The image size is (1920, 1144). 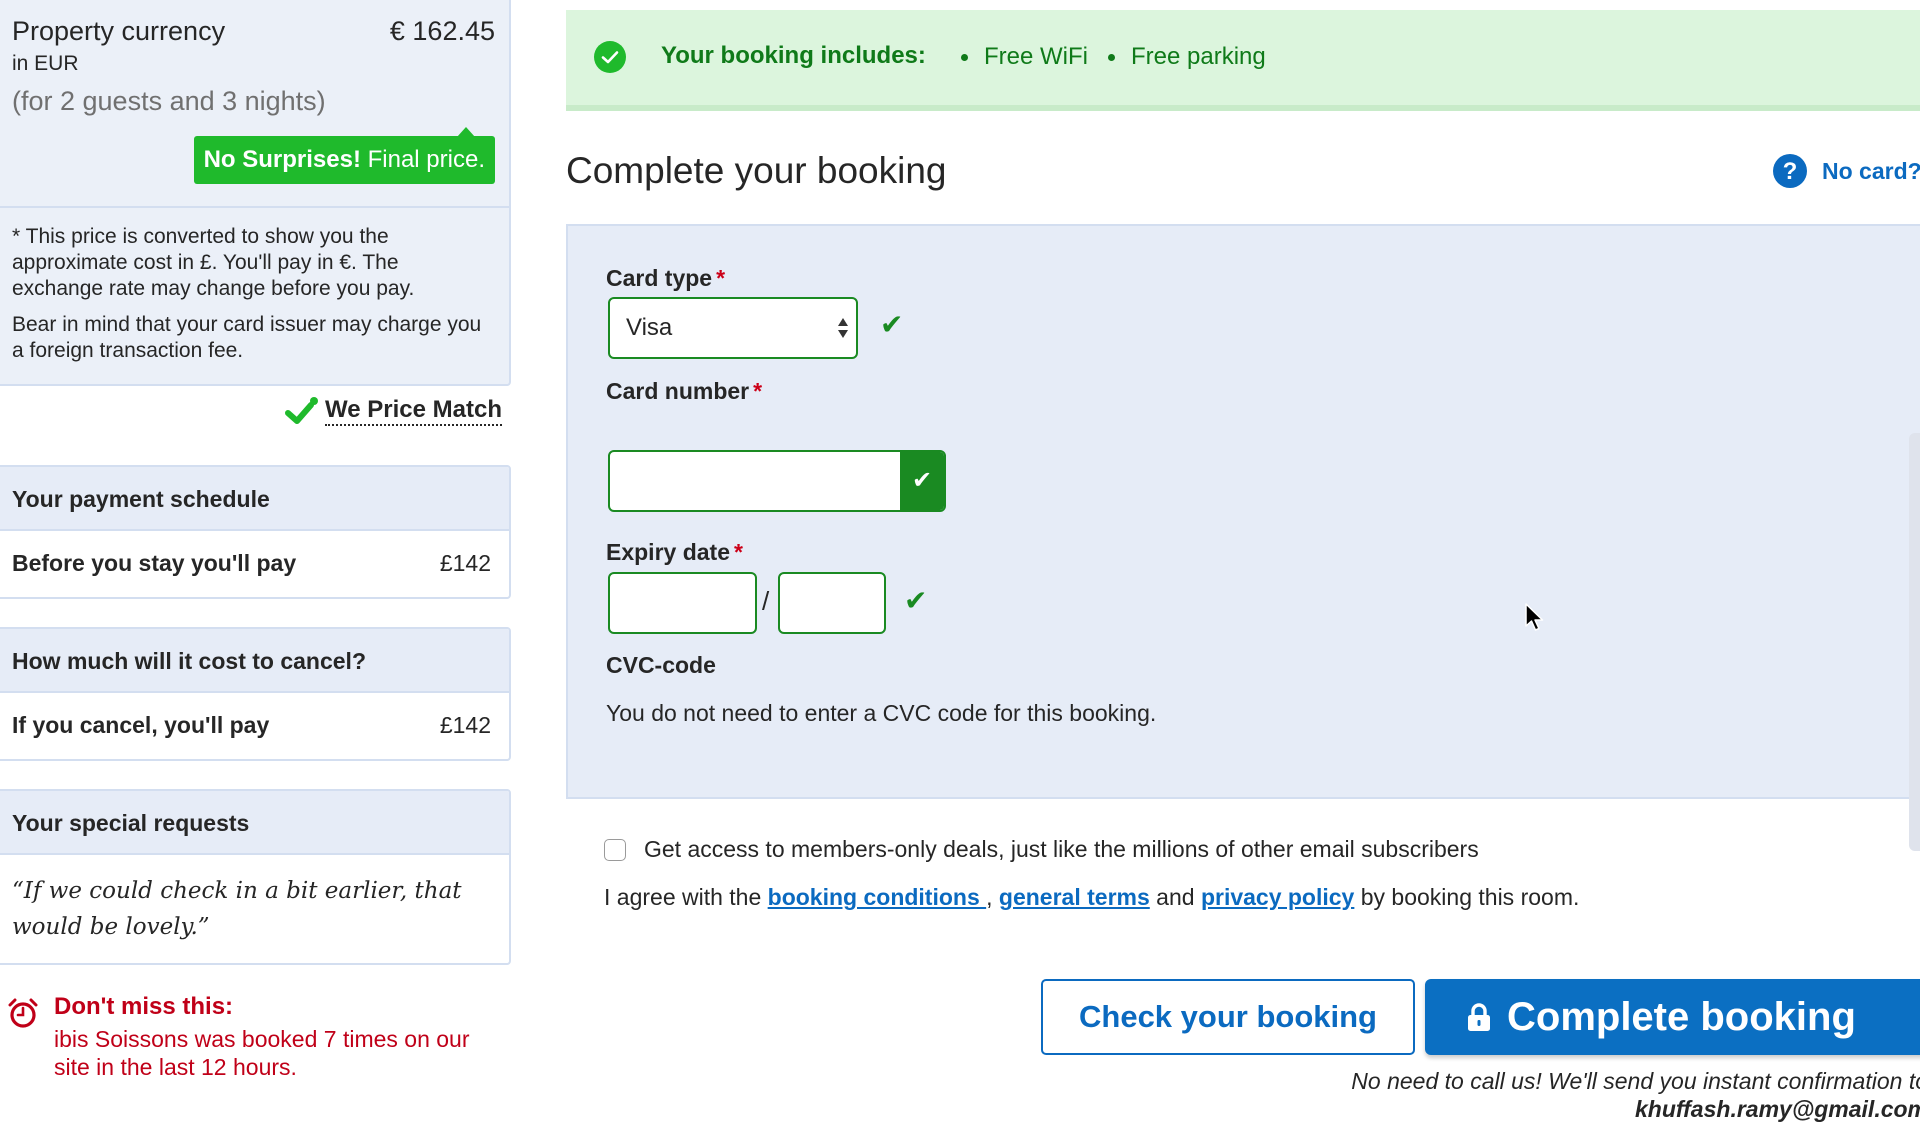 I want to click on no-card-link: ? No card?, so click(x=1846, y=171).